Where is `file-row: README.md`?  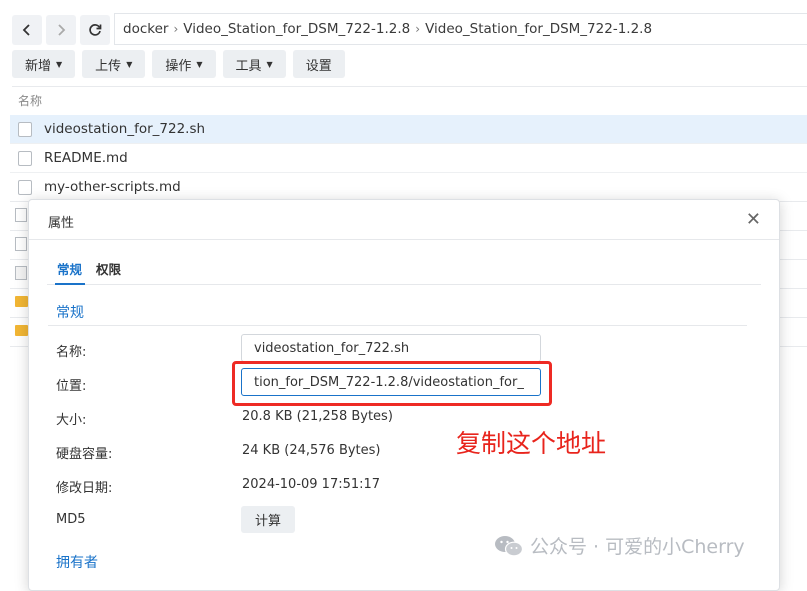 file-row: README.md is located at coordinates (408, 158).